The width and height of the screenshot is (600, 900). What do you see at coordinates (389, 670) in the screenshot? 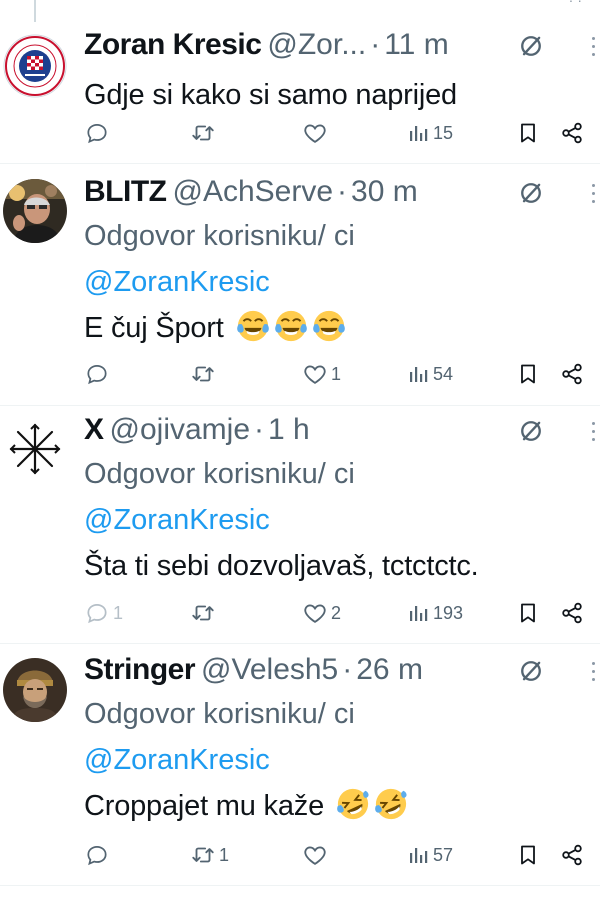
I see `tweet-time: 26 m` at bounding box center [389, 670].